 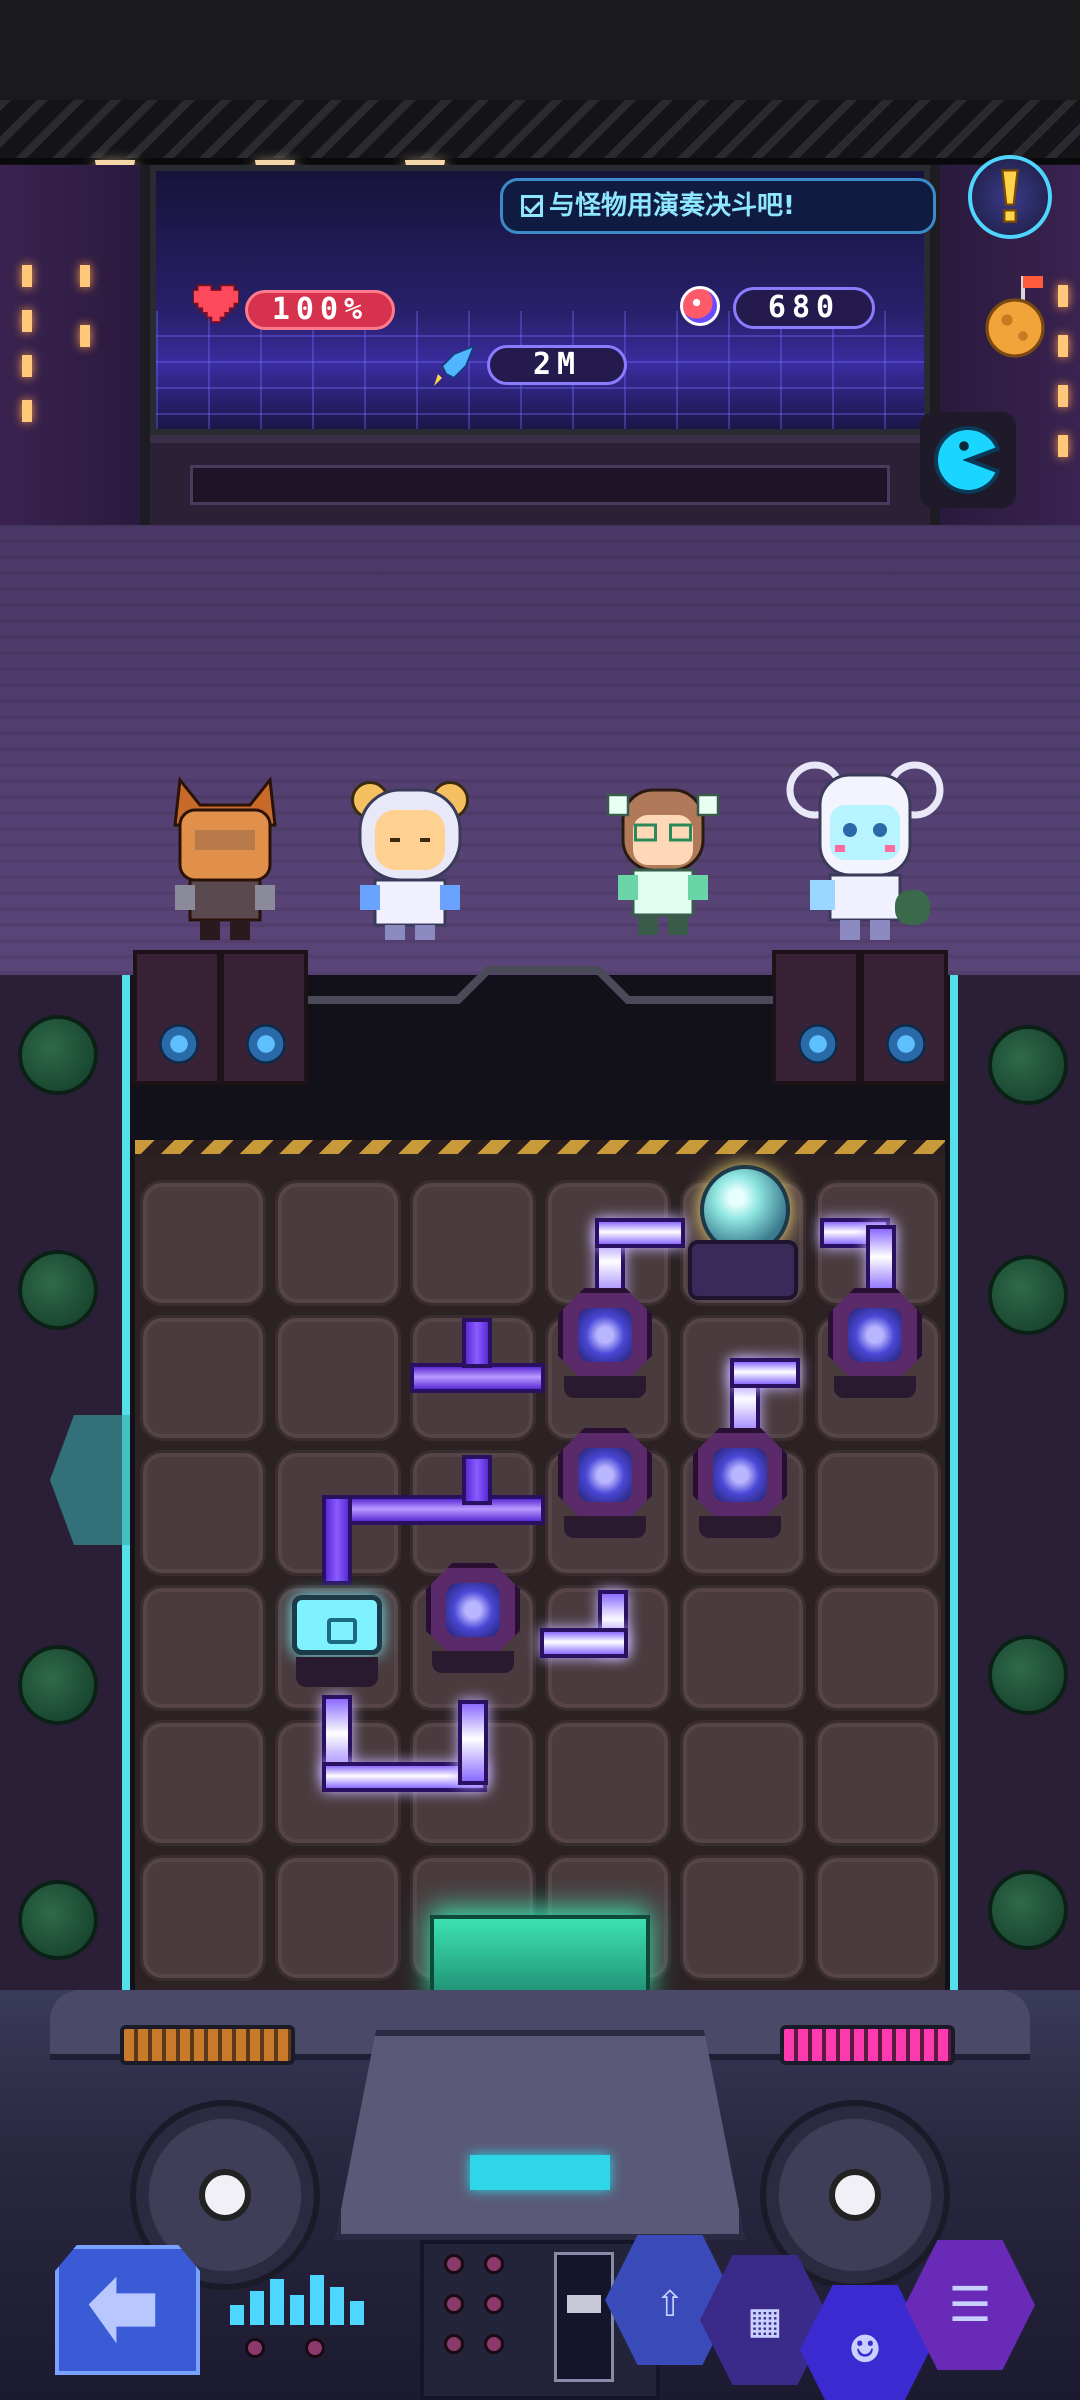 I want to click on top-bar, so click(x=540, y=50).